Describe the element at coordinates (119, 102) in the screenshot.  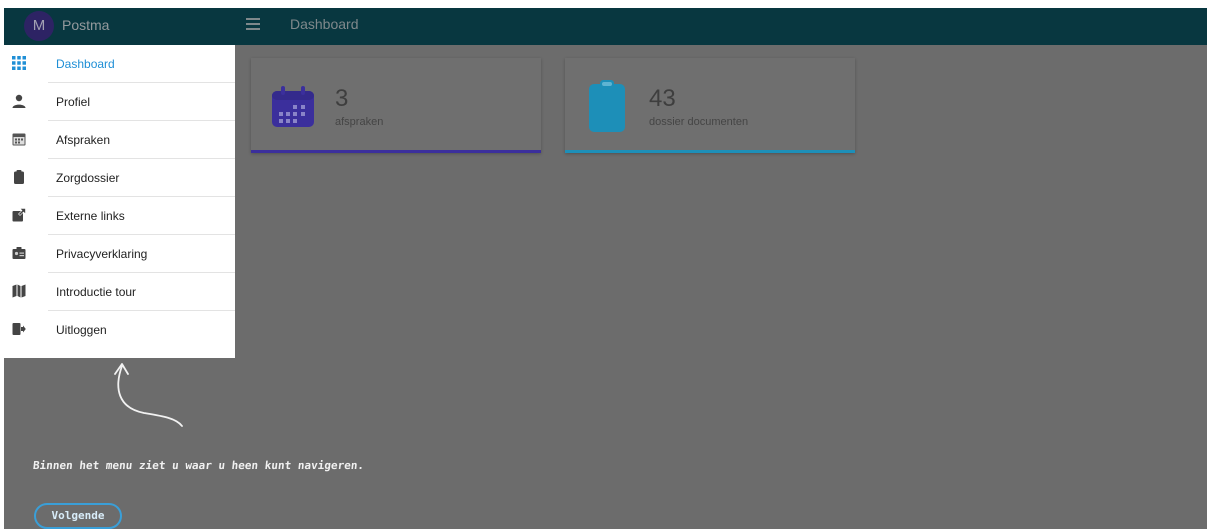
I see `nav-item-profiel: Profiel` at that location.